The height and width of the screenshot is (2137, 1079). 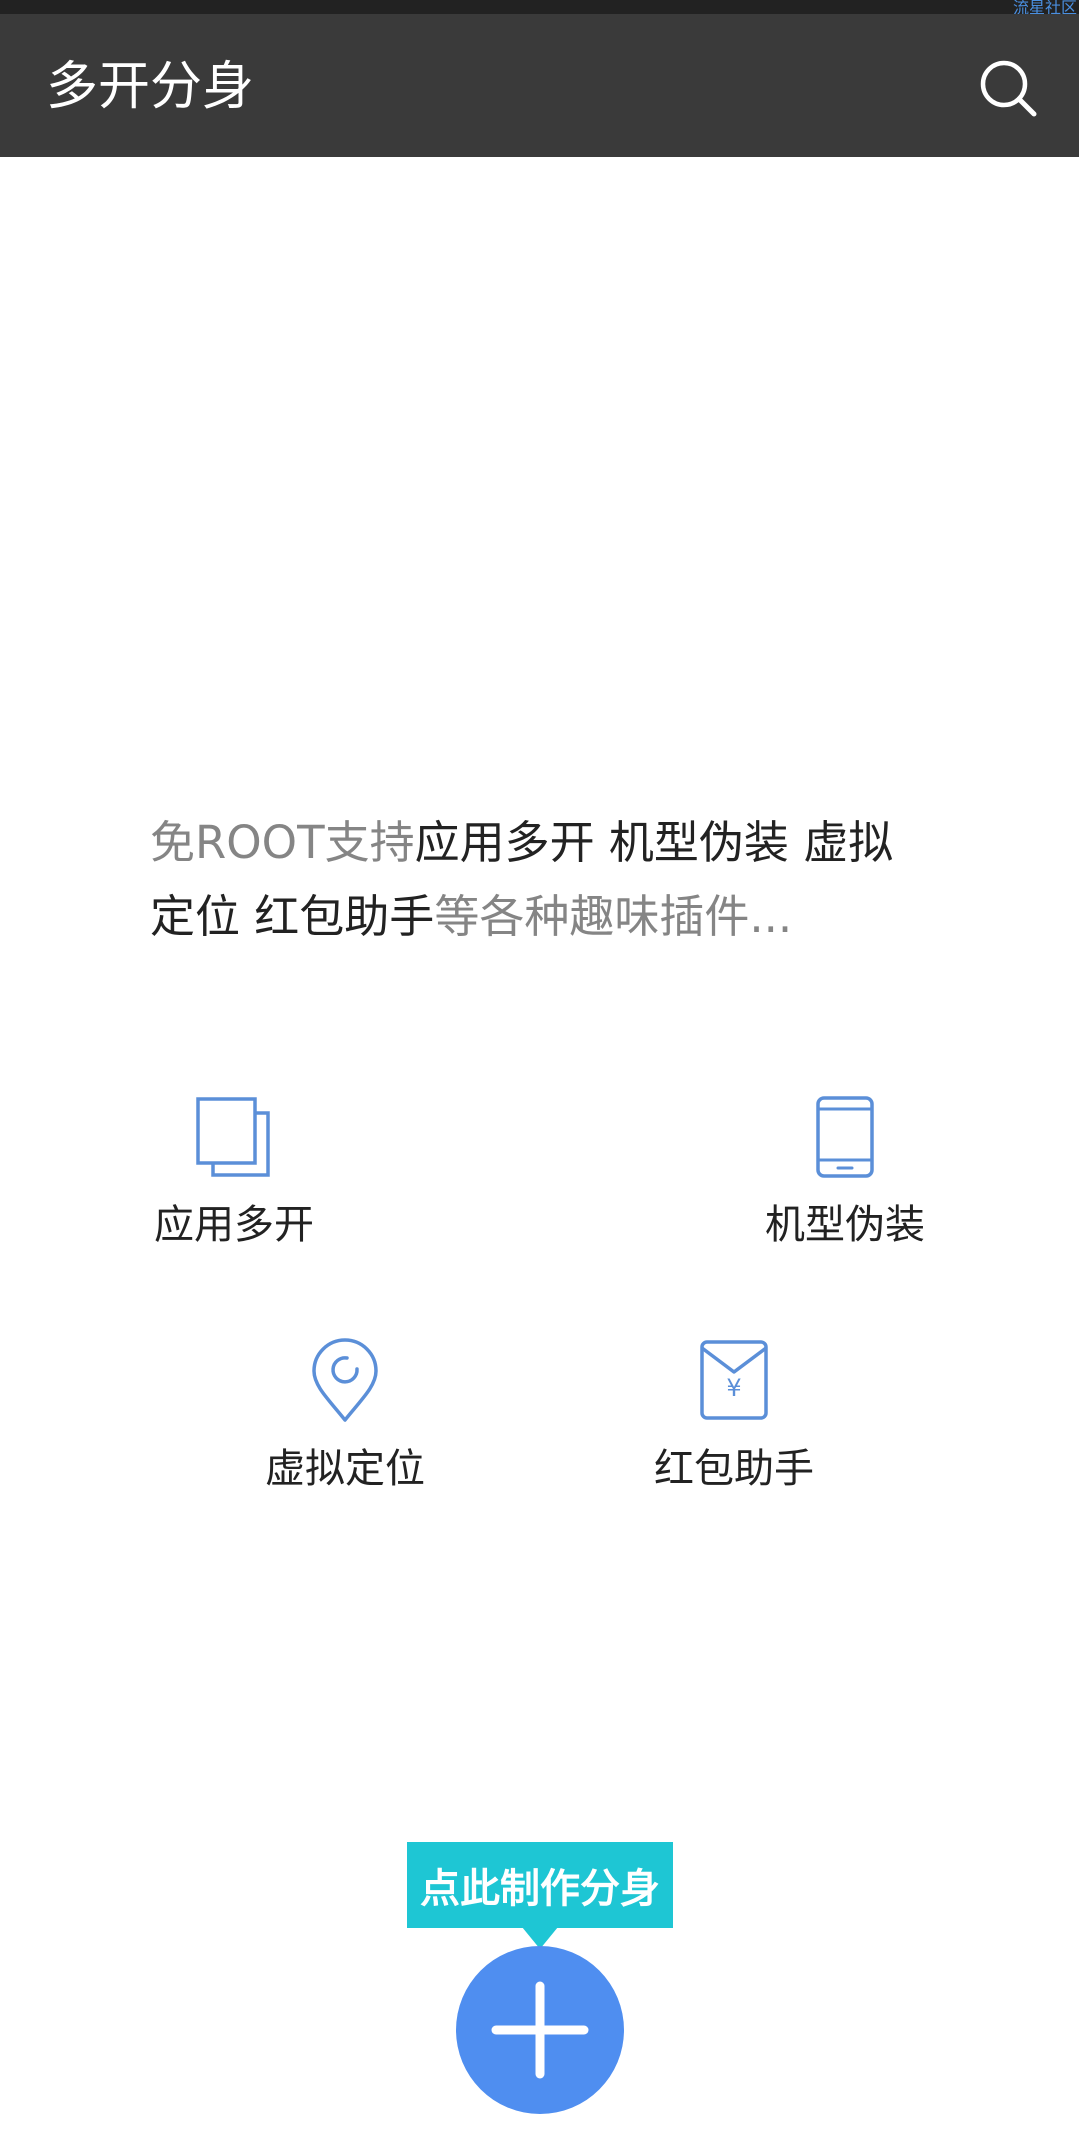 What do you see at coordinates (539, 8) in the screenshot?
I see `status-bar: 流星社区` at bounding box center [539, 8].